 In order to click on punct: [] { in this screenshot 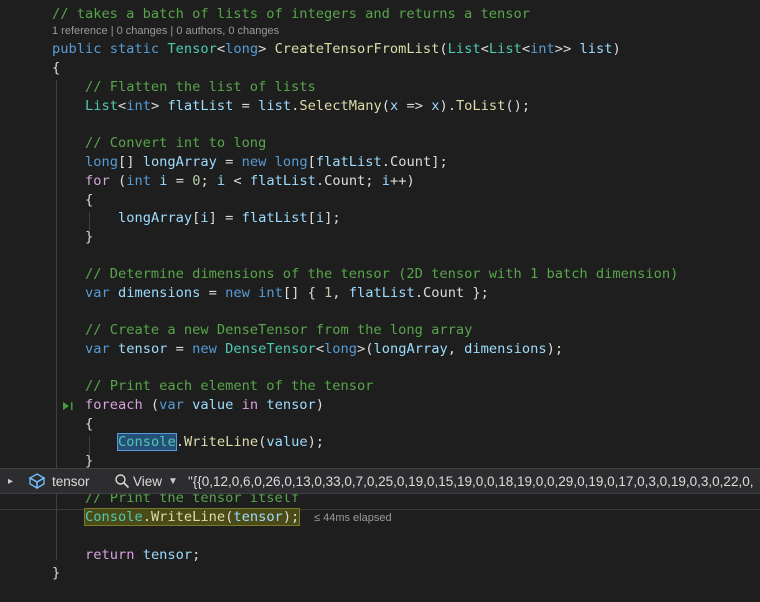, I will do `click(303, 293)`.